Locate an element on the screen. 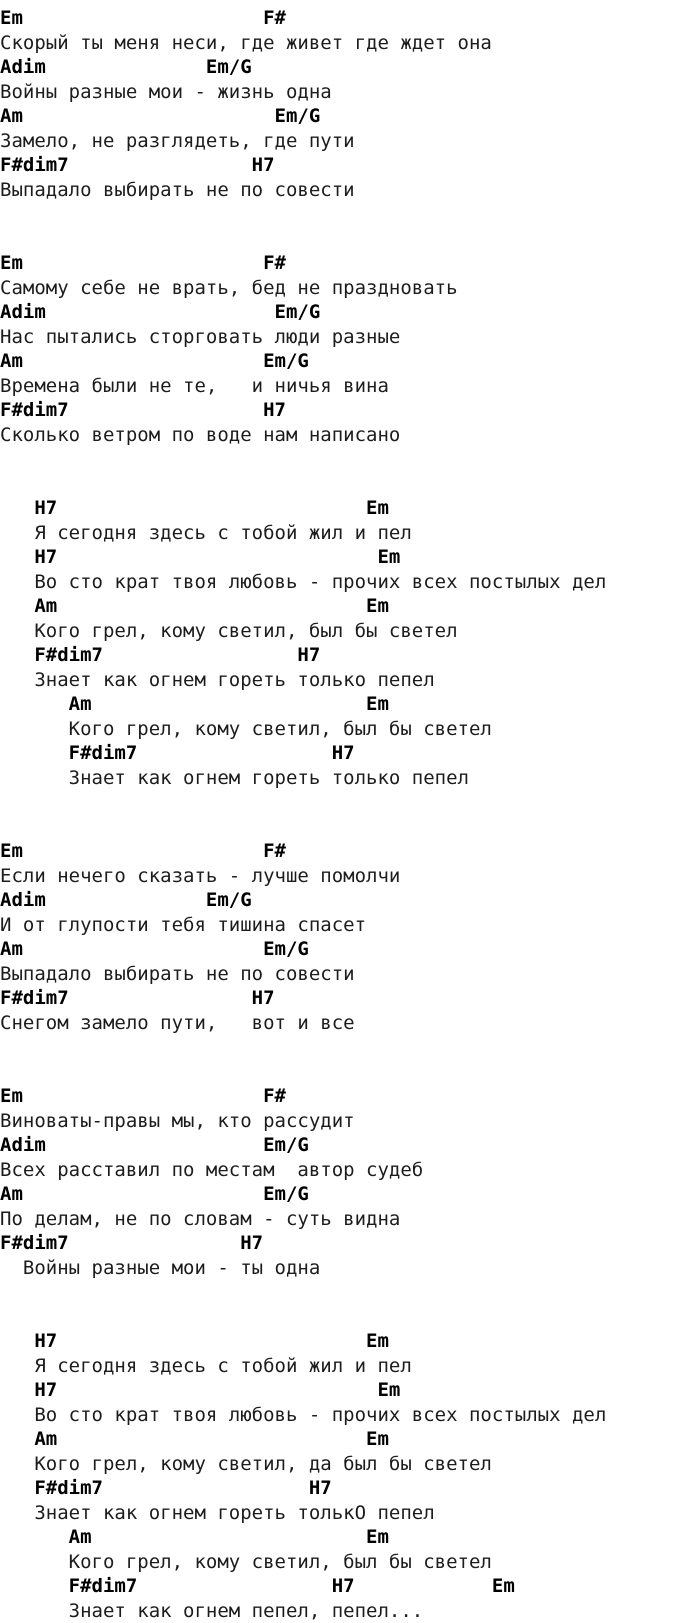 This screenshot has width=693, height=1623. lyric-line: Кого грел, кому светил, да был бы светел is located at coordinates (346, 1464).